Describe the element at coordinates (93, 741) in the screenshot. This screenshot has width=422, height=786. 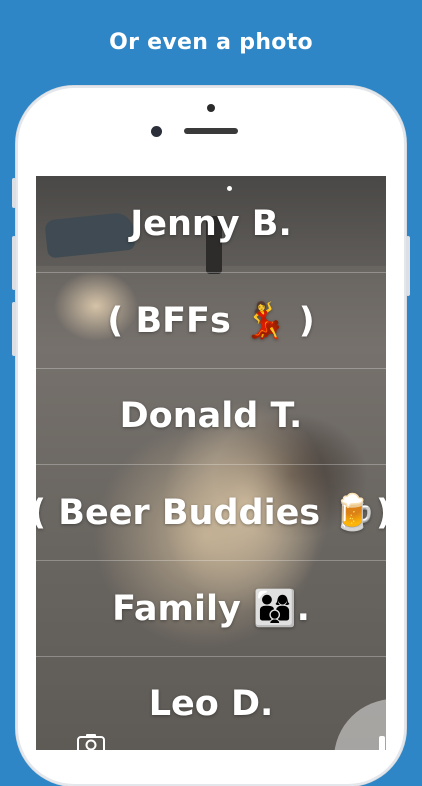
I see `camera-switch-icon` at that location.